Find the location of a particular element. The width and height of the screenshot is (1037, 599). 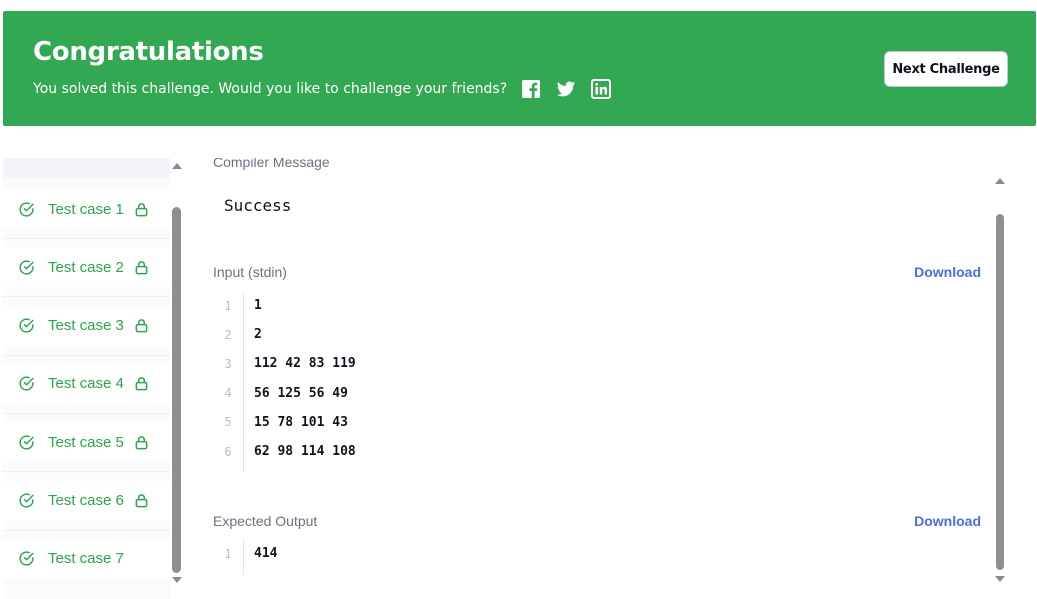

twitter-icon is located at coordinates (566, 89).